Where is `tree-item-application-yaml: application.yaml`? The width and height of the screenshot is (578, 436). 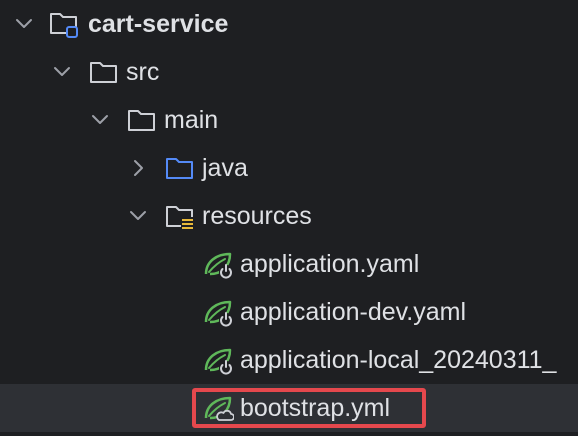
tree-item-application-yaml: application.yaml is located at coordinates (289, 264).